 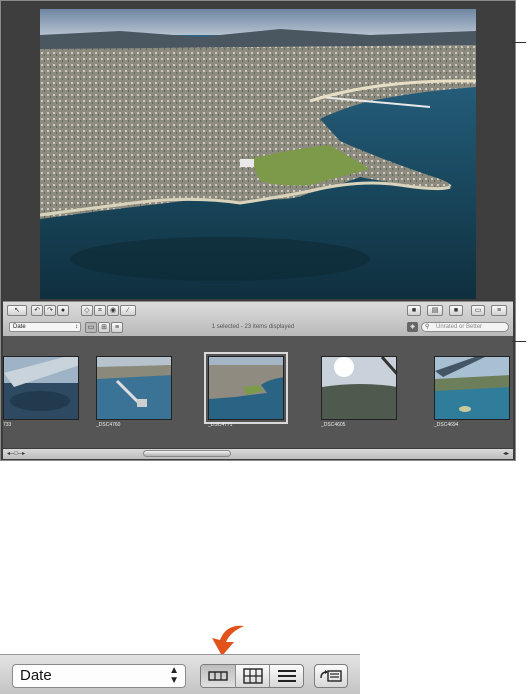 What do you see at coordinates (174, 675) in the screenshot?
I see `chevron-updown-icon: ▲ ▼` at bounding box center [174, 675].